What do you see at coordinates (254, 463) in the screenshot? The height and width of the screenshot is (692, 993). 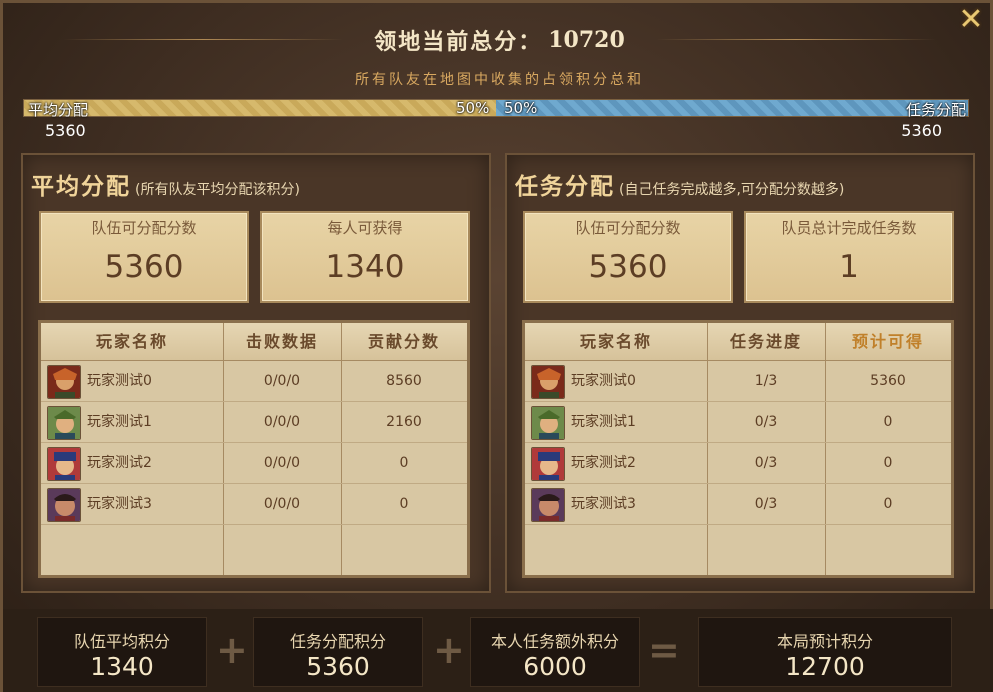 I see `table-row: 玩家测试2 0/0/0 0` at bounding box center [254, 463].